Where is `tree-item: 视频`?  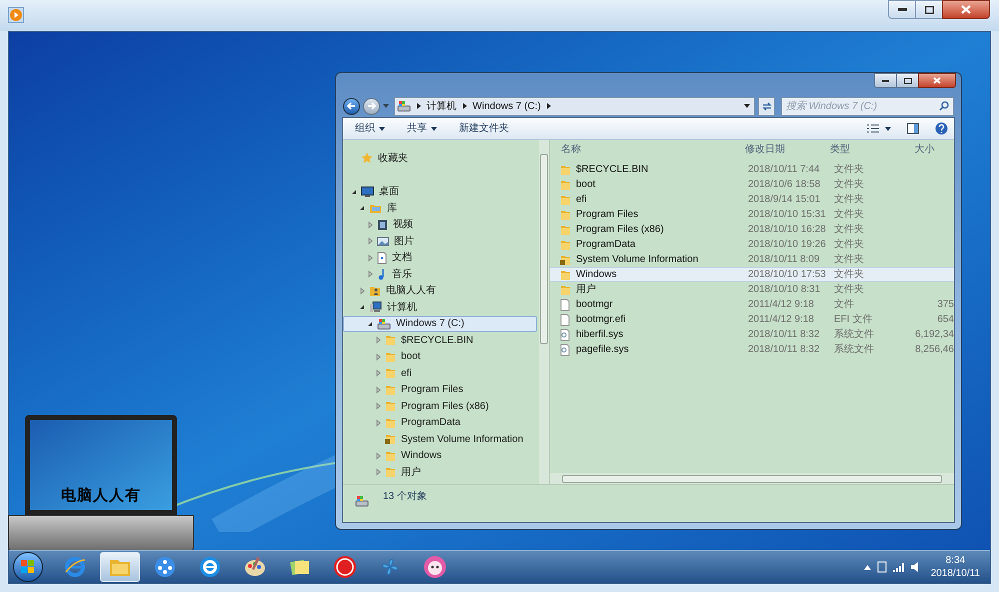
tree-item: 视频 is located at coordinates (440, 224).